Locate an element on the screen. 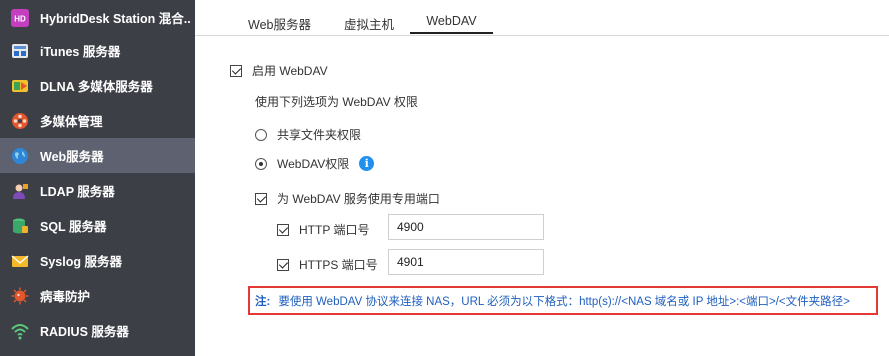 This screenshot has height=356, width=889. tab-virtual-host: 虚拟主机 is located at coordinates (369, 24).